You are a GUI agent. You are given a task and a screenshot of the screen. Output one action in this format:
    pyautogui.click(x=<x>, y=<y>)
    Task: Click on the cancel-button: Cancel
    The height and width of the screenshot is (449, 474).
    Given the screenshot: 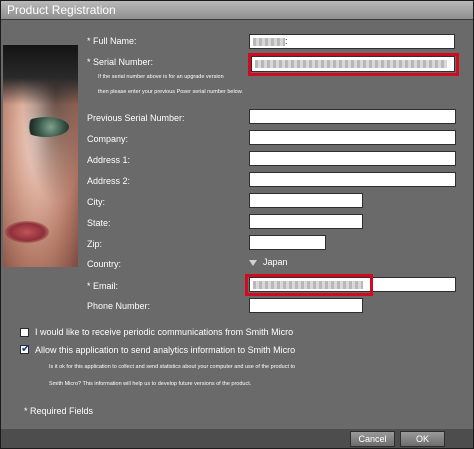 What is the action you would take?
    pyautogui.click(x=372, y=439)
    